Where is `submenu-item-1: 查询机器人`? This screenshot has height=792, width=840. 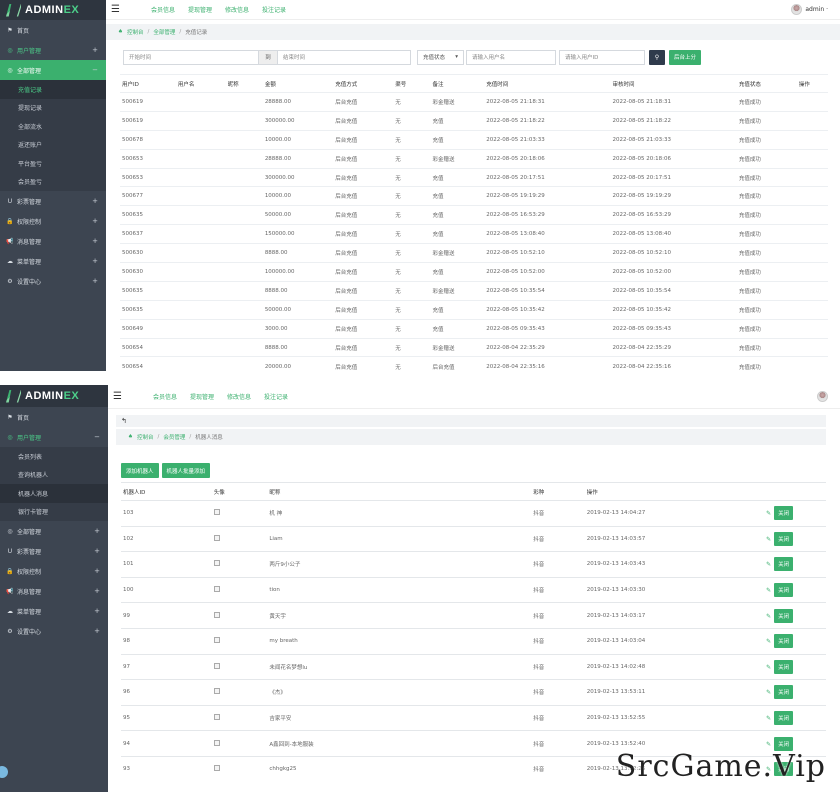 submenu-item-1: 查询机器人 is located at coordinates (54, 475).